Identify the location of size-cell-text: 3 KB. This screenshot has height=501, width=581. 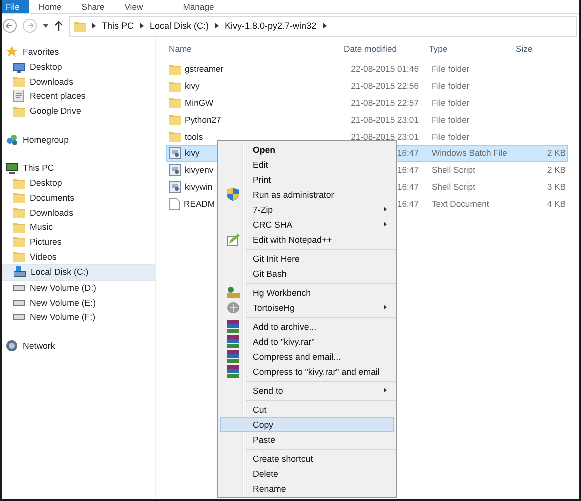
(556, 187).